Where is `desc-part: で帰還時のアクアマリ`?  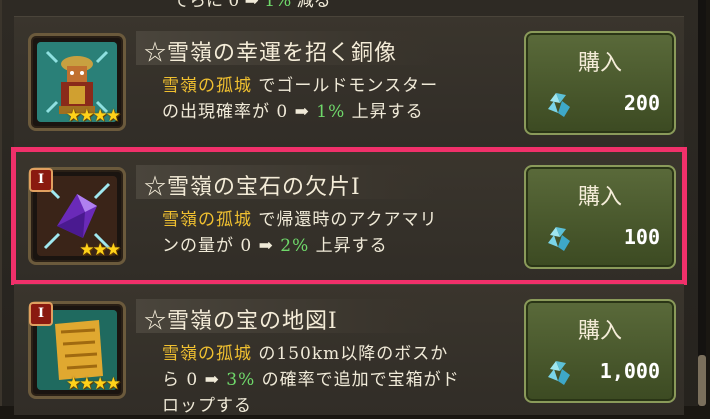 desc-part: で帰還時のアクアマリ is located at coordinates (345, 220).